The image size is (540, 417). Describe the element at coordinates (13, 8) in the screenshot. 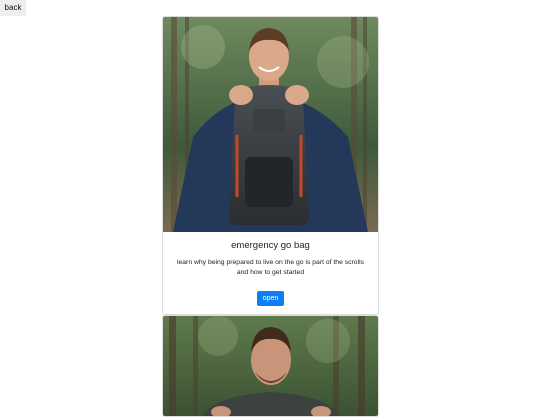

I see `back-button: back` at that location.